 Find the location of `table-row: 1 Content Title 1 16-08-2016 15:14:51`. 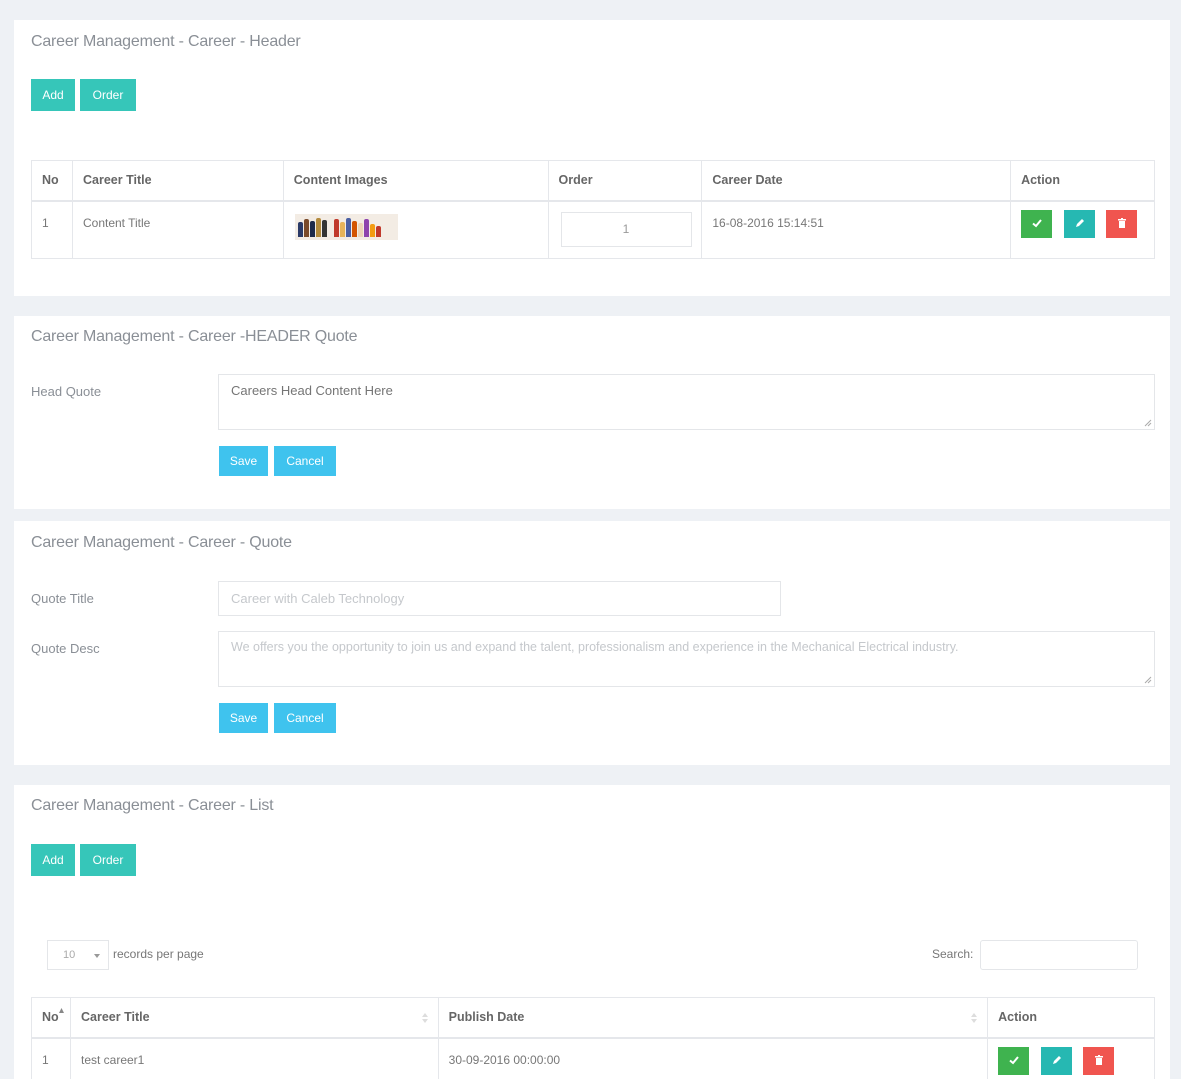

table-row: 1 Content Title 1 16-08-2016 15:14:51 is located at coordinates (593, 229).